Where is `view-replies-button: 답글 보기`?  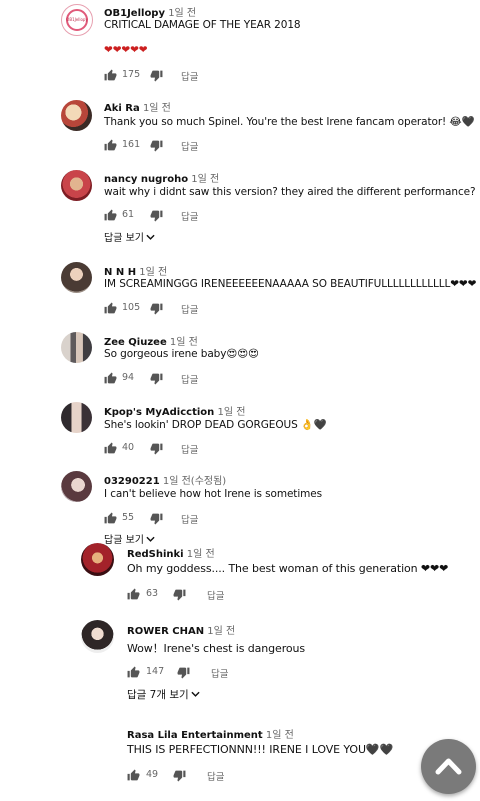 view-replies-button: 답글 보기 is located at coordinates (129, 236).